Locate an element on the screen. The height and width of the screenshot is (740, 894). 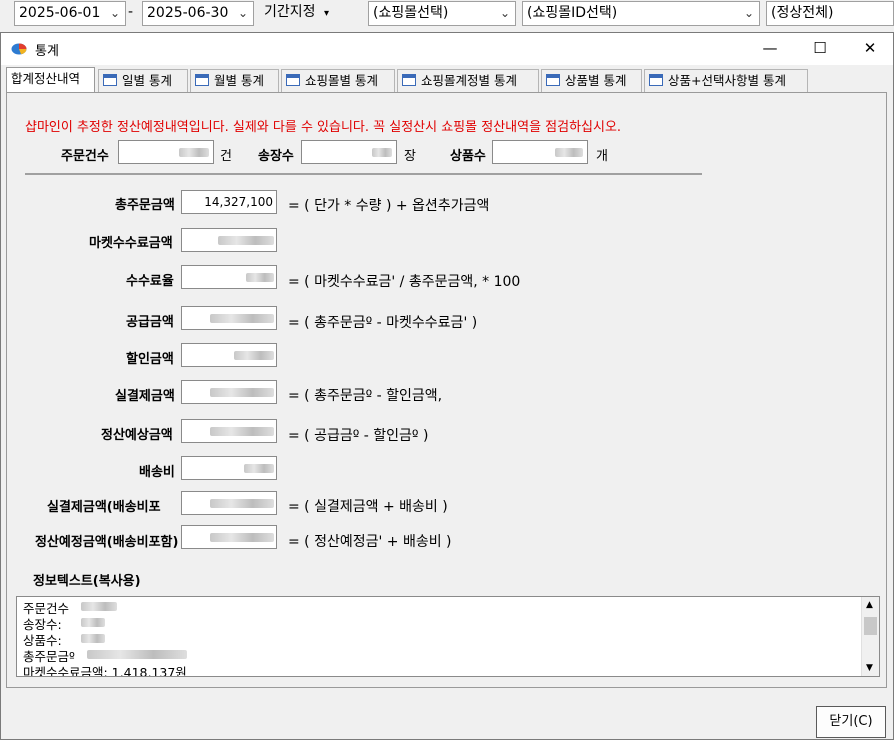
actual-payment-formula: = ( 총주문금º - 할인금액, is located at coordinates (365, 396).